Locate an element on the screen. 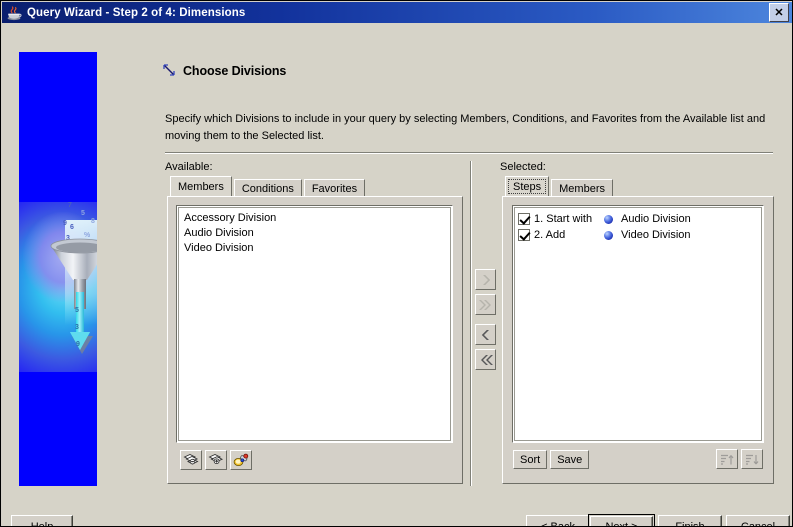  back-button-label: < Back is located at coordinates (558, 524).